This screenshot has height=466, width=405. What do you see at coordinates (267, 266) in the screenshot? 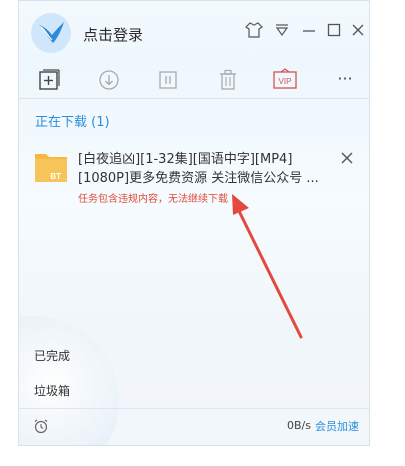
I see `annotation-arrow` at bounding box center [267, 266].